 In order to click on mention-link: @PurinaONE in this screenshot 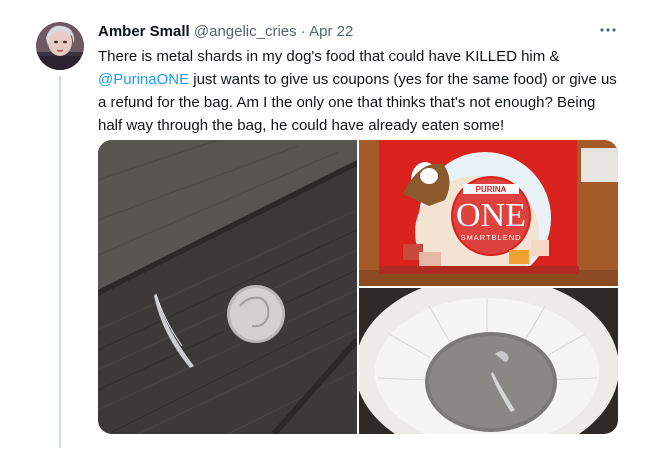, I will do `click(143, 79)`.